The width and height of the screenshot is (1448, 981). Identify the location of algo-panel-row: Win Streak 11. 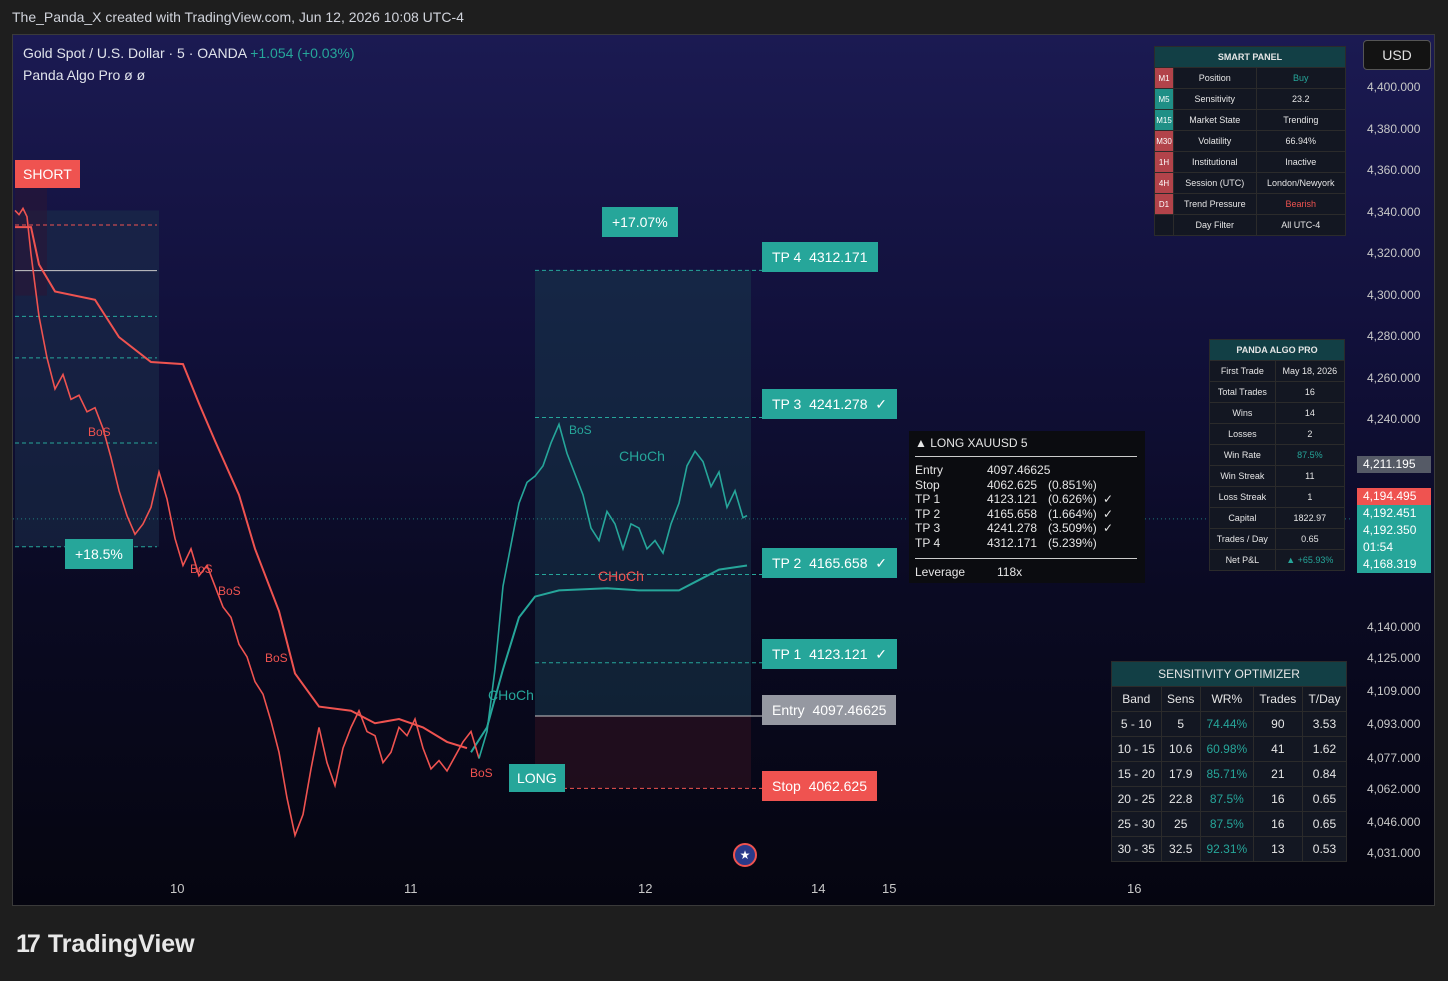
(1277, 476).